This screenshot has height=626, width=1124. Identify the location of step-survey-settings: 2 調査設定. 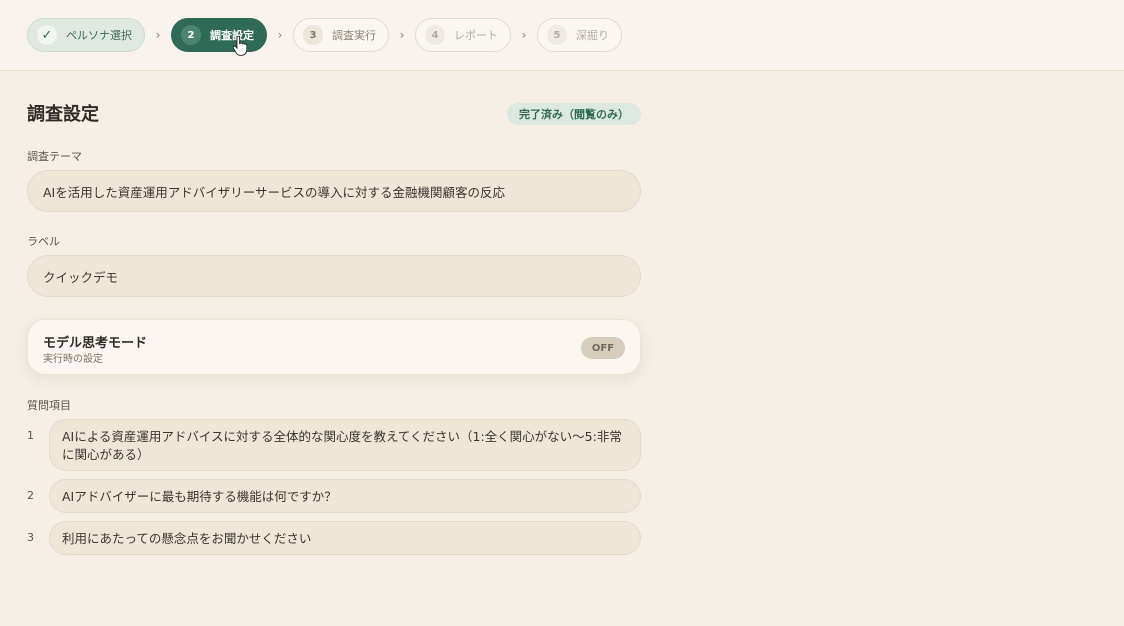
(219, 35).